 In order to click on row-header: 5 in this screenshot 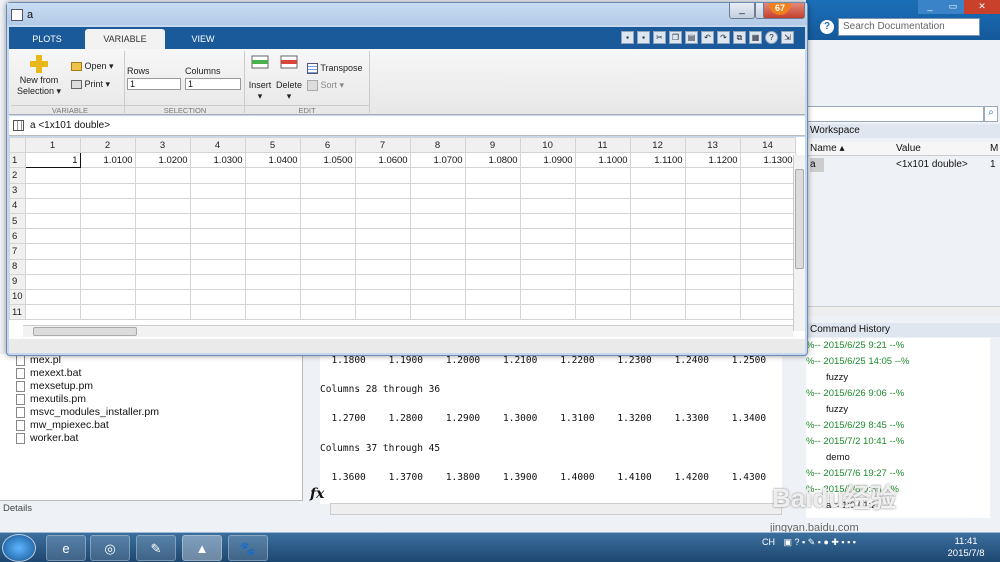, I will do `click(17, 221)`.